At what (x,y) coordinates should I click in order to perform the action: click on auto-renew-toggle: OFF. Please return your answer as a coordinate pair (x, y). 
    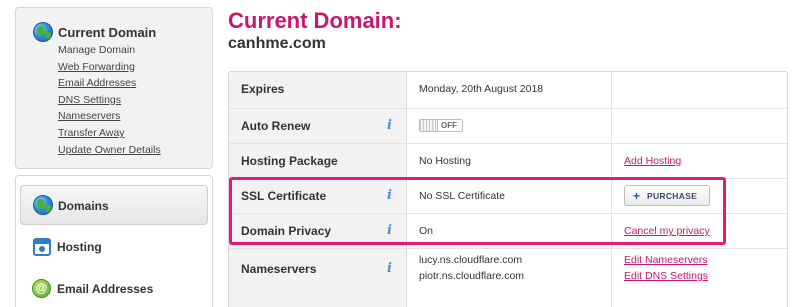
    Looking at the image, I should click on (441, 125).